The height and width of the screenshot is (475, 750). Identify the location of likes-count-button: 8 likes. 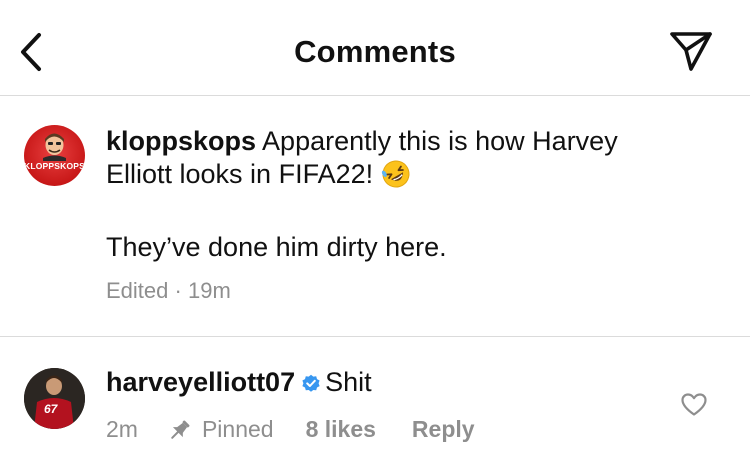
(341, 429).